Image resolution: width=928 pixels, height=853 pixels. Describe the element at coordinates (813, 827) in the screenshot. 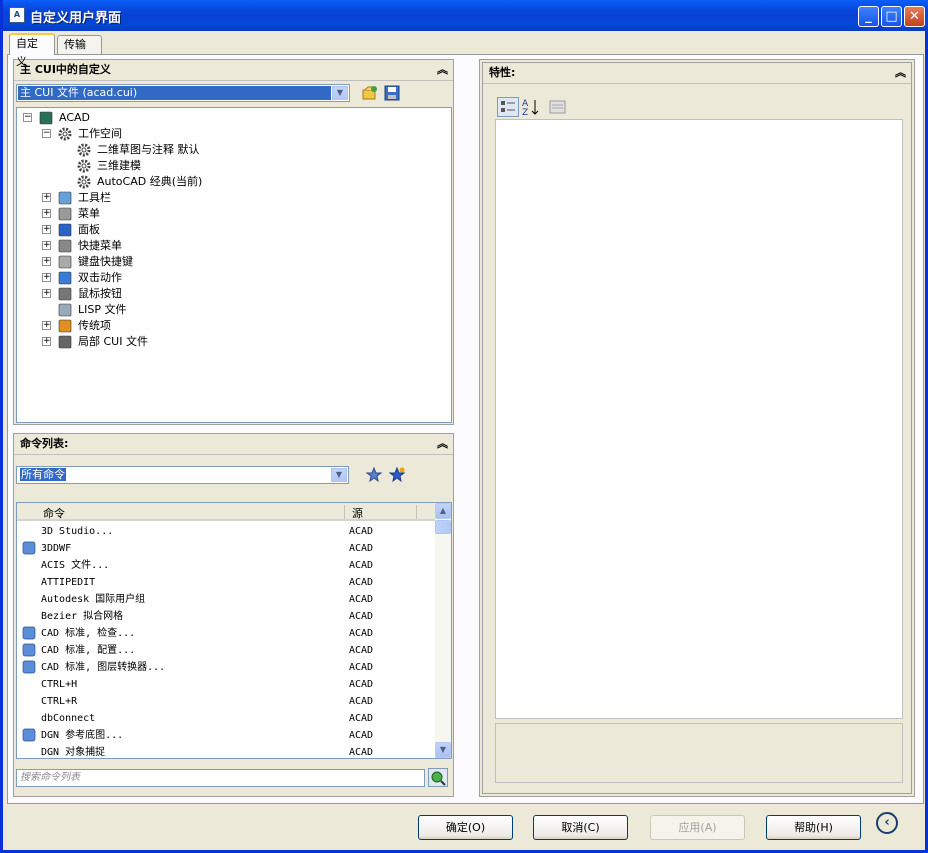

I see `help-button: 帮助(H)` at that location.